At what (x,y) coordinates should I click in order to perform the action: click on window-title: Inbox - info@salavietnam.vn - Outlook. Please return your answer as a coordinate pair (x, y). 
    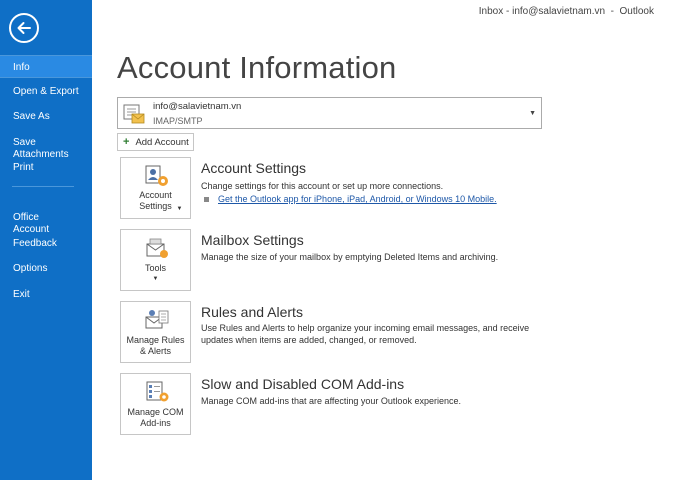
    Looking at the image, I should click on (566, 11).